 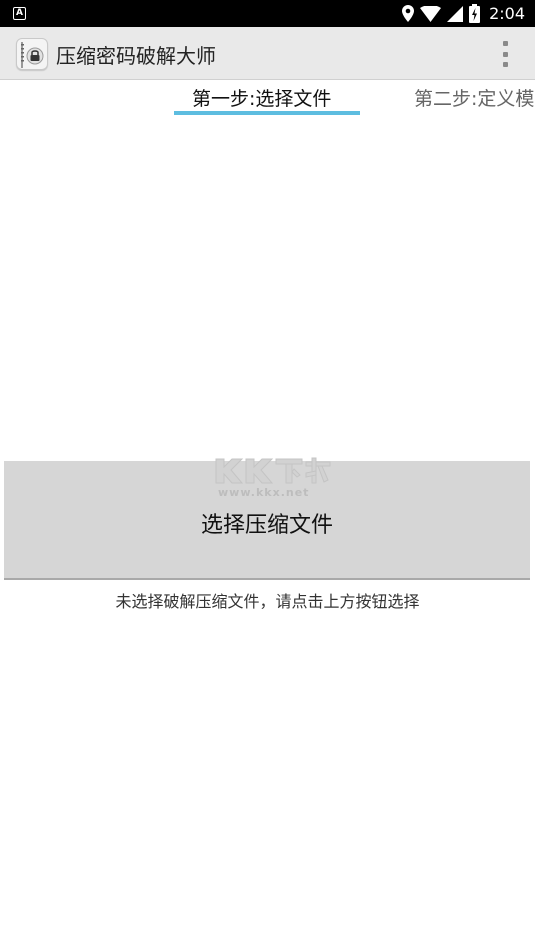 I want to click on select-archive-button-label: 选择压缩文件, so click(x=266, y=525).